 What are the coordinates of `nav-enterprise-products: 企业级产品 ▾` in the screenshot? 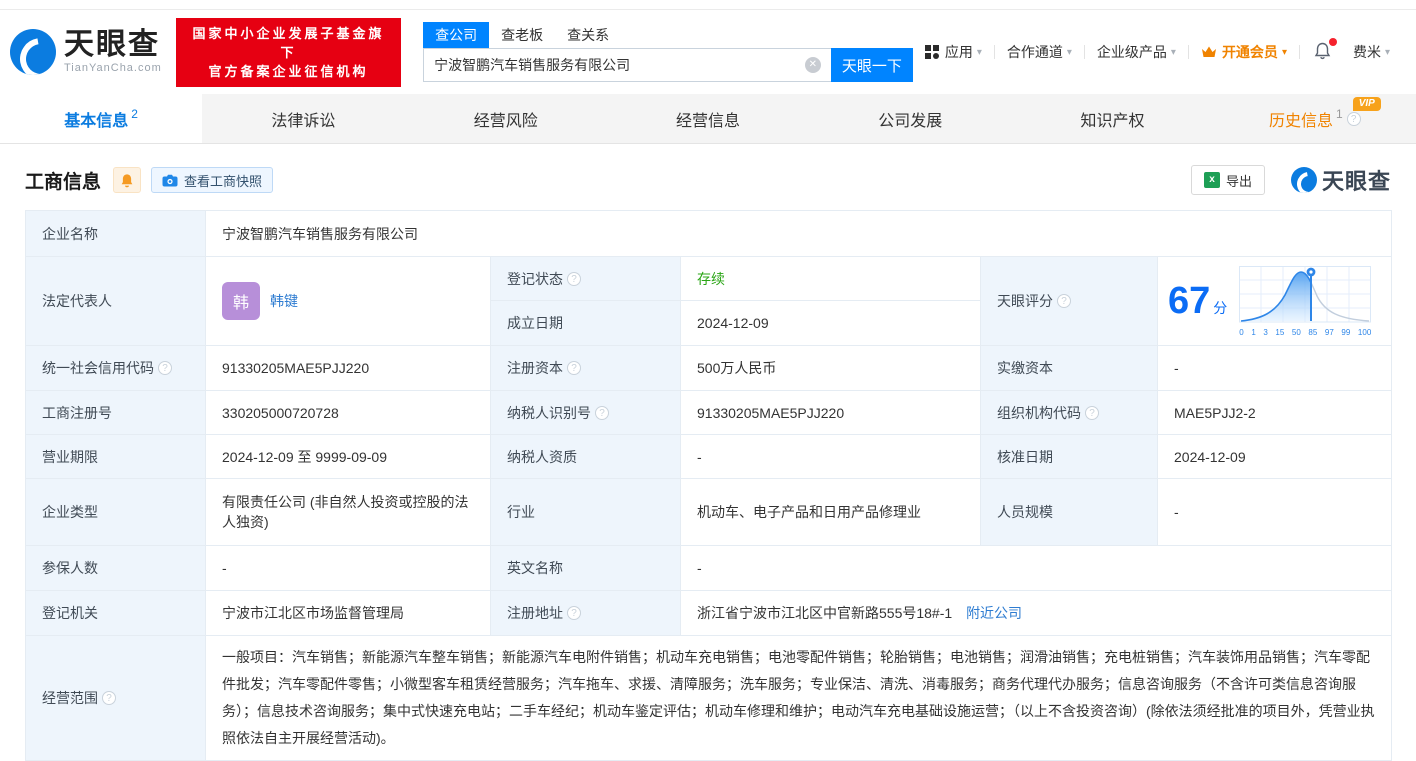 It's located at (1136, 52).